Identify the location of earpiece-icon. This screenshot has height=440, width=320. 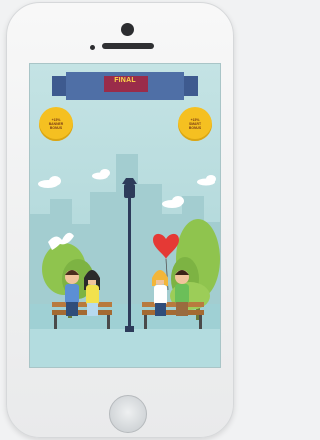
(128, 46).